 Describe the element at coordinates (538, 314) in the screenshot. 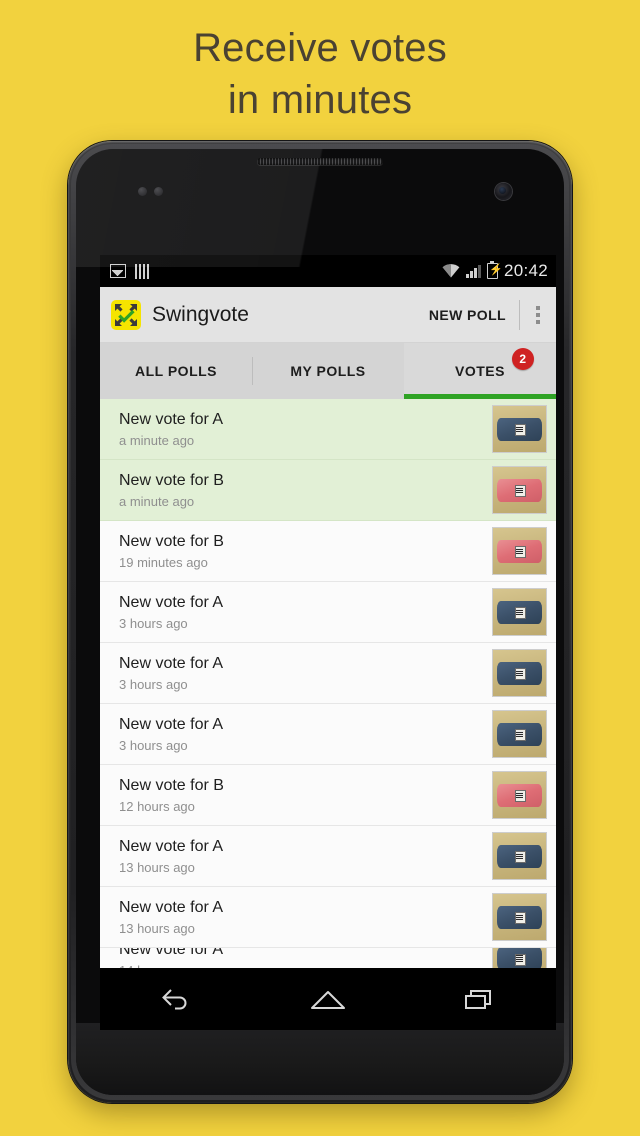

I see `overflow-menu-icon` at that location.